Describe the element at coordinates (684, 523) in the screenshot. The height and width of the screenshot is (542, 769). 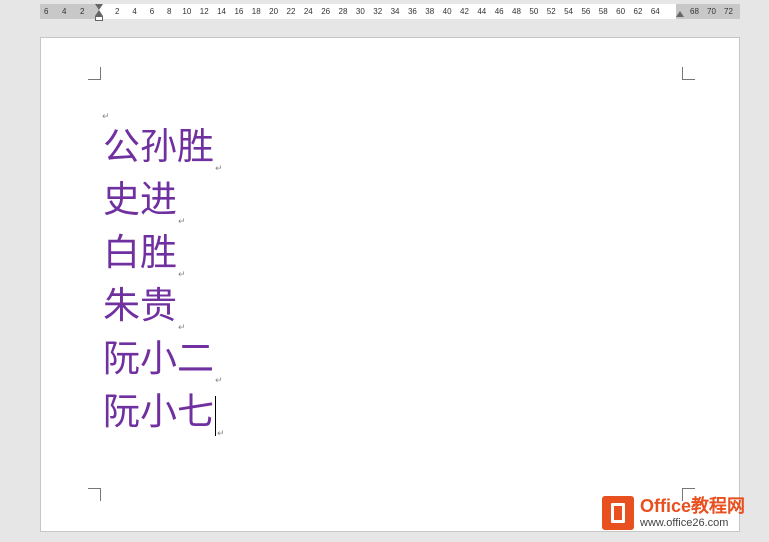
I see `watermark-url: www.office26.com` at that location.